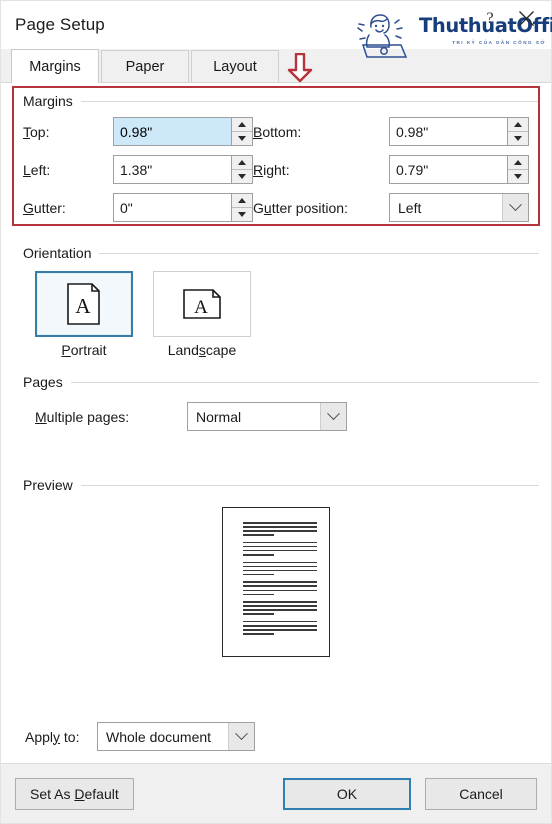  I want to click on pages-group: Pages Multiple pages: Normal, so click(276, 402).